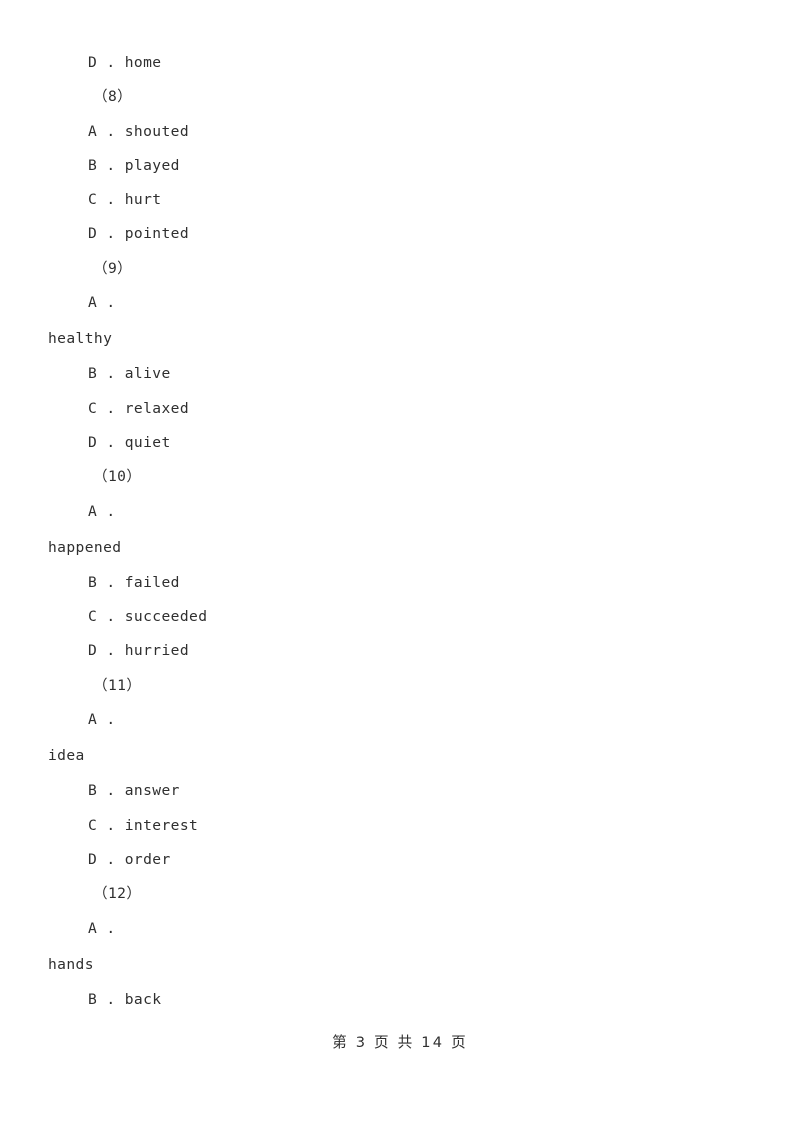 This screenshot has height=1132, width=800. What do you see at coordinates (139, 651) in the screenshot?
I see `option-row: D . hurried` at bounding box center [139, 651].